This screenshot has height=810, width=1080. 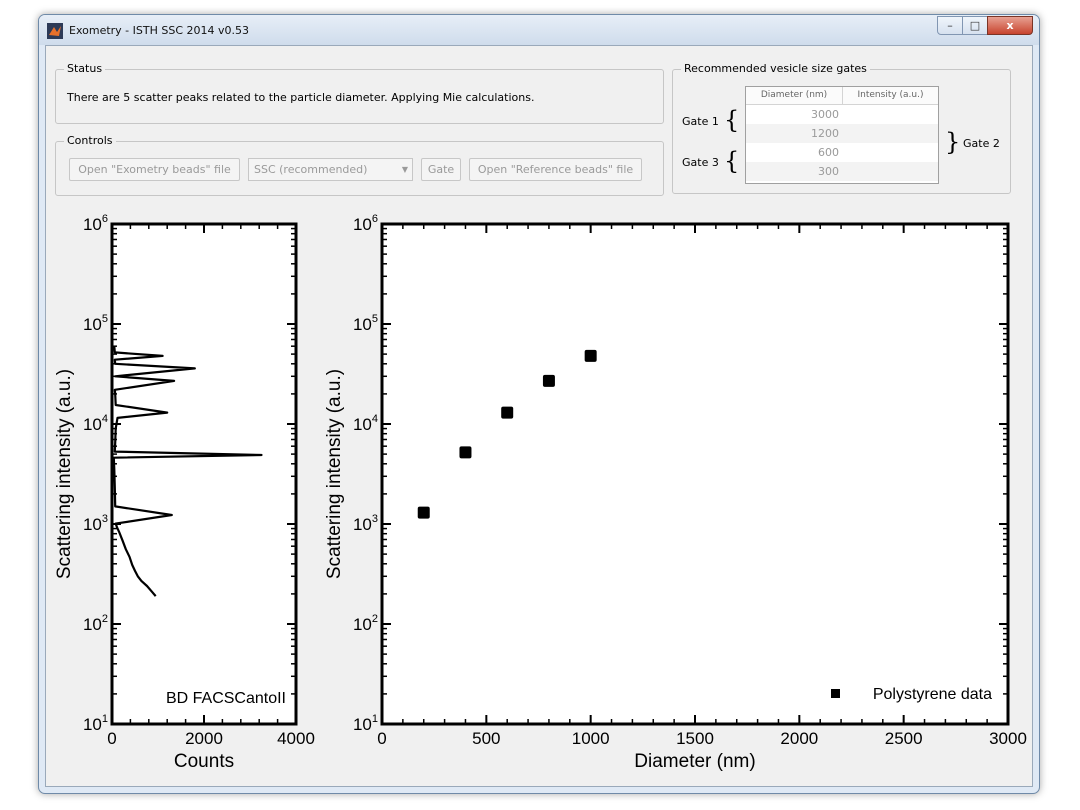 I want to click on scatter-y-tick-label: 105, so click(x=365, y=323).